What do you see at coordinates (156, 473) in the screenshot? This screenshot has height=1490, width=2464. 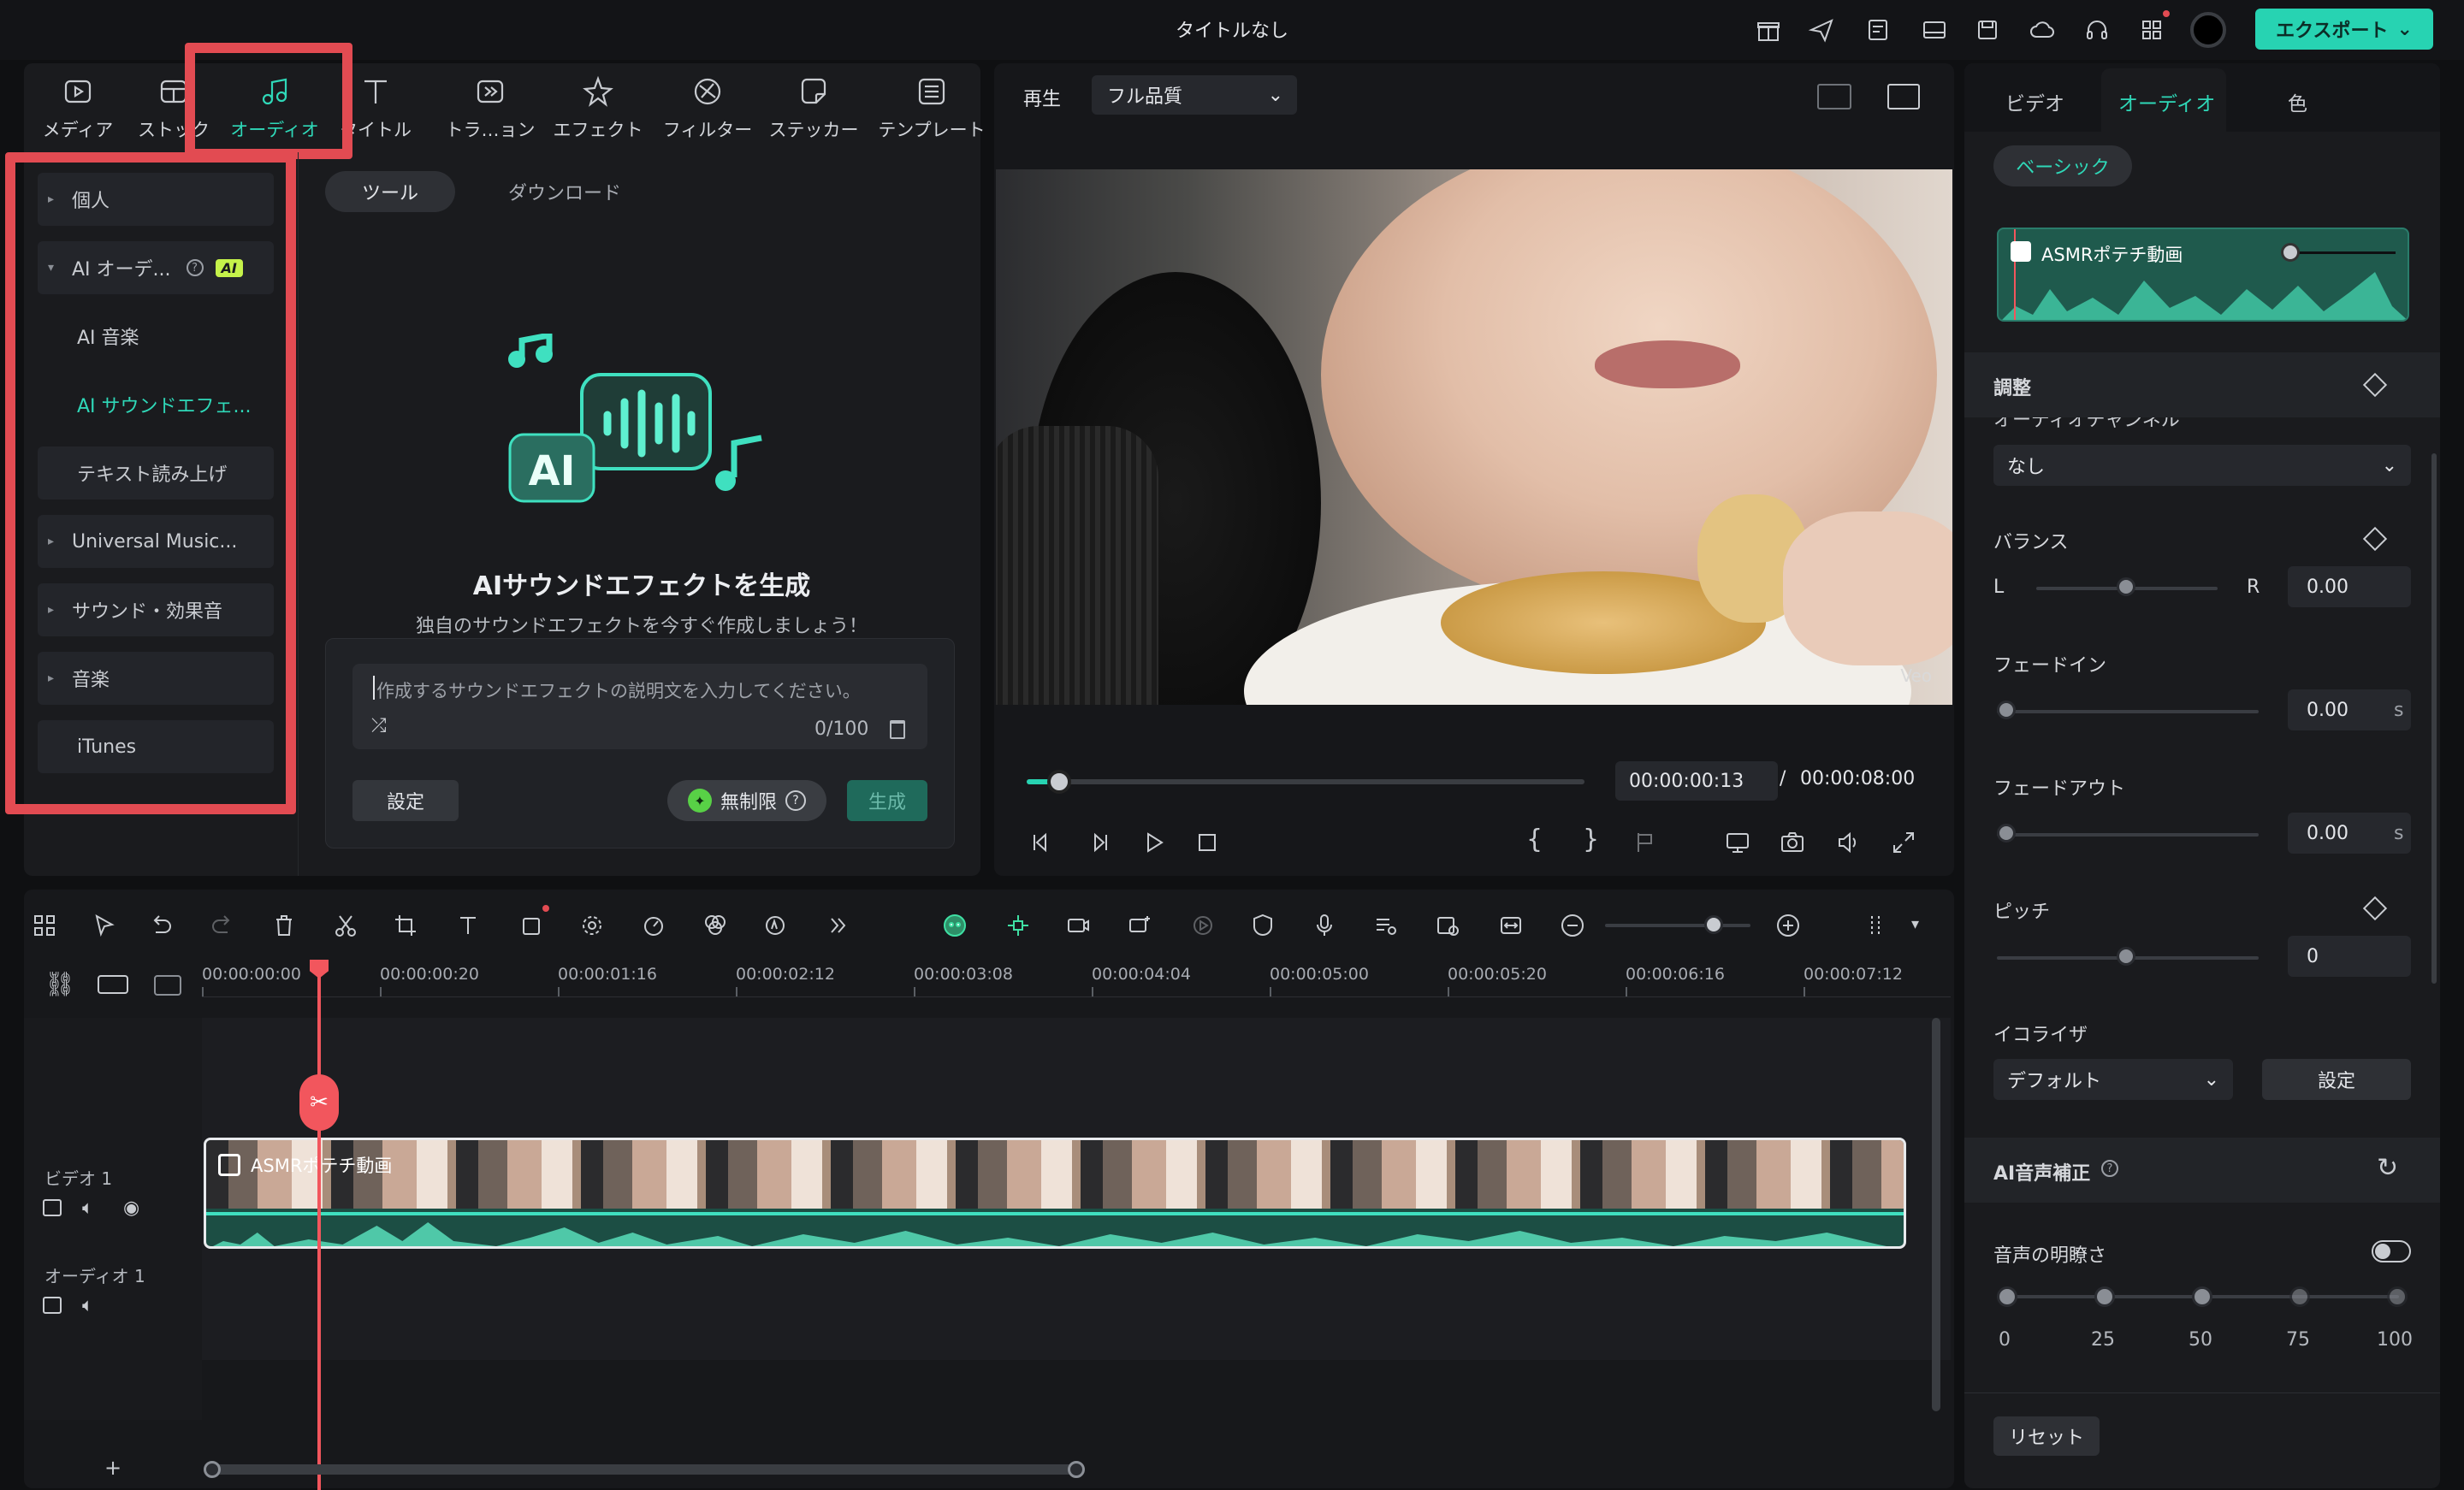 I see `sidebar-item-tts: テキスト読み上げ` at bounding box center [156, 473].